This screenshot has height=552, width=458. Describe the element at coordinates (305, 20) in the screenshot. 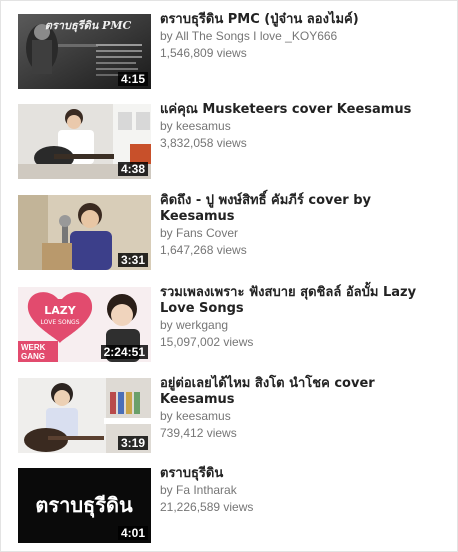

I see `video-title-link: ตราบธุรีดิน PMC (ปู่จ๋าน ลองไมค์)` at that location.